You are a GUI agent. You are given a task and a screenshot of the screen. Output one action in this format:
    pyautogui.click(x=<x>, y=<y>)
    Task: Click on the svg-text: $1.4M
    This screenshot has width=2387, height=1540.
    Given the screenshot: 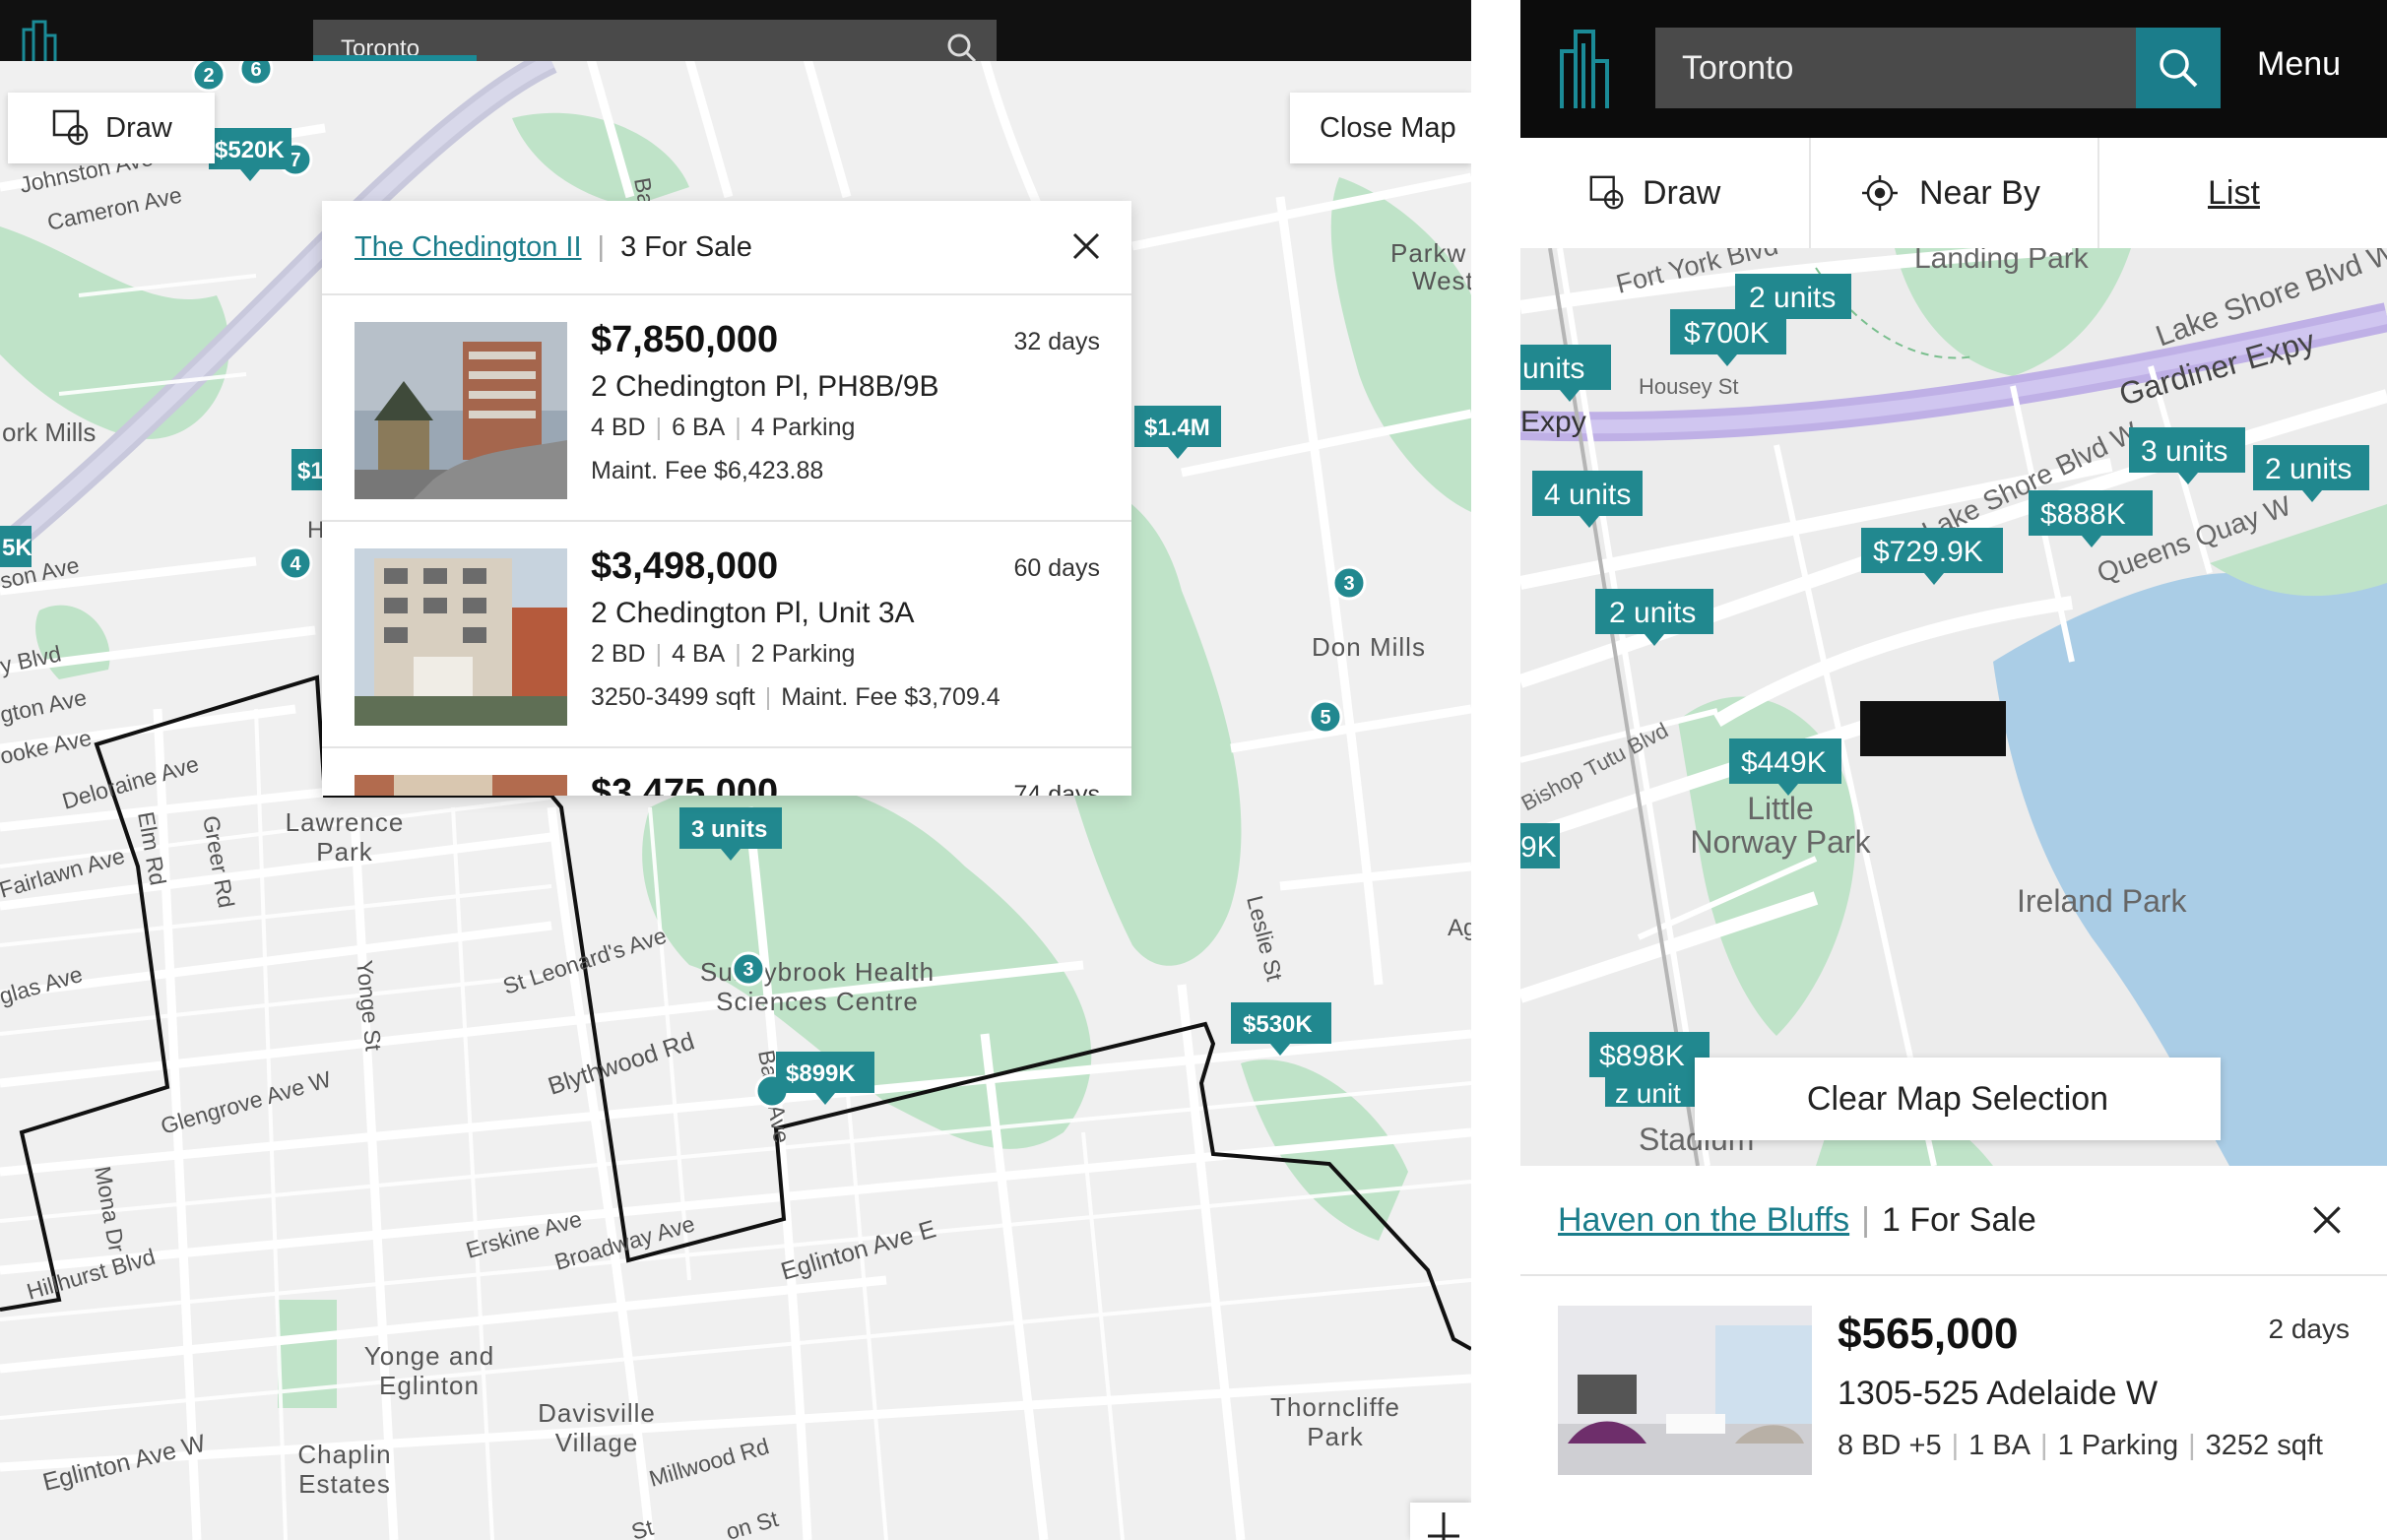 What is the action you would take?
    pyautogui.click(x=1177, y=428)
    